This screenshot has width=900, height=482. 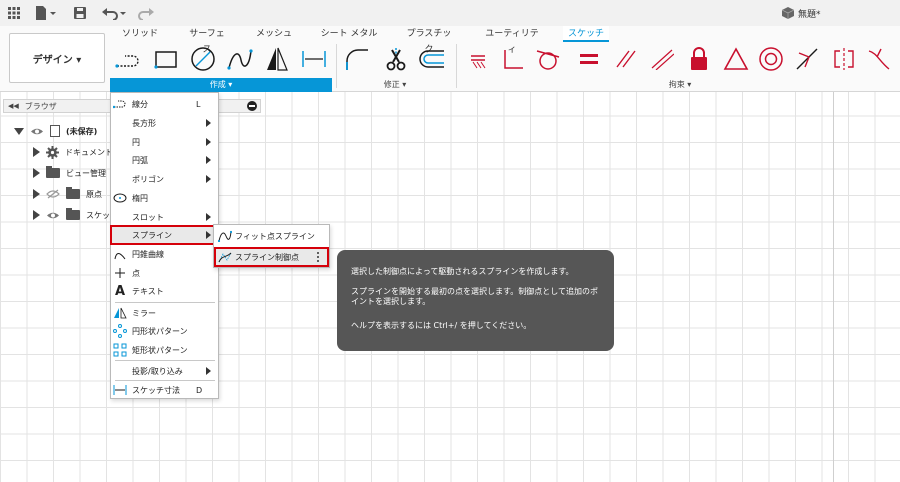 What do you see at coordinates (120, 273) in the screenshot?
I see `point-icon` at bounding box center [120, 273].